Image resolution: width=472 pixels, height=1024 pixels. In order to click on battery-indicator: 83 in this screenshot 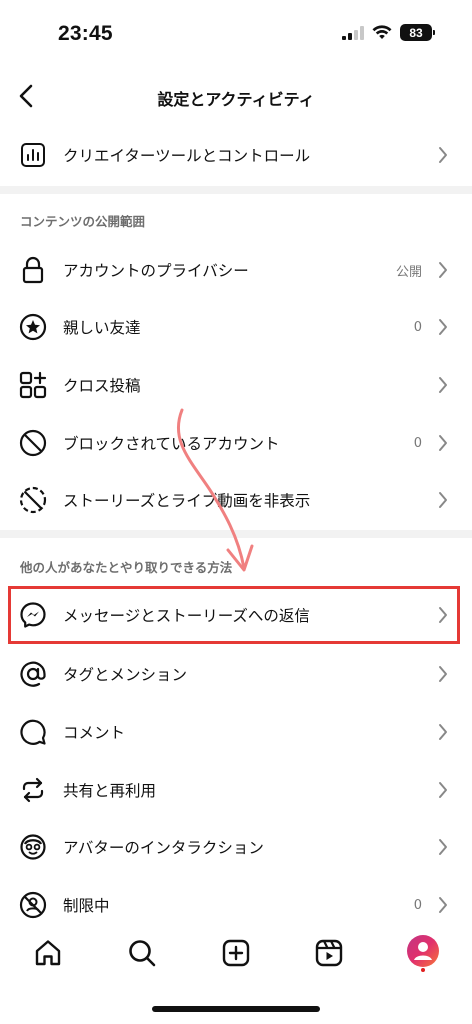, I will do `click(417, 32)`.